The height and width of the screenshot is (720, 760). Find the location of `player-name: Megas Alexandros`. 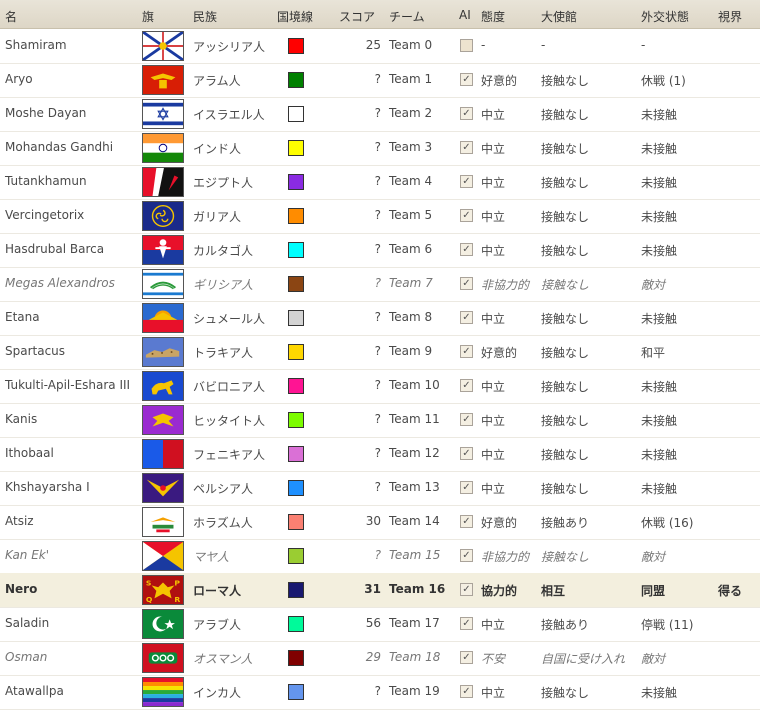

player-name: Megas Alexandros is located at coordinates (60, 283).